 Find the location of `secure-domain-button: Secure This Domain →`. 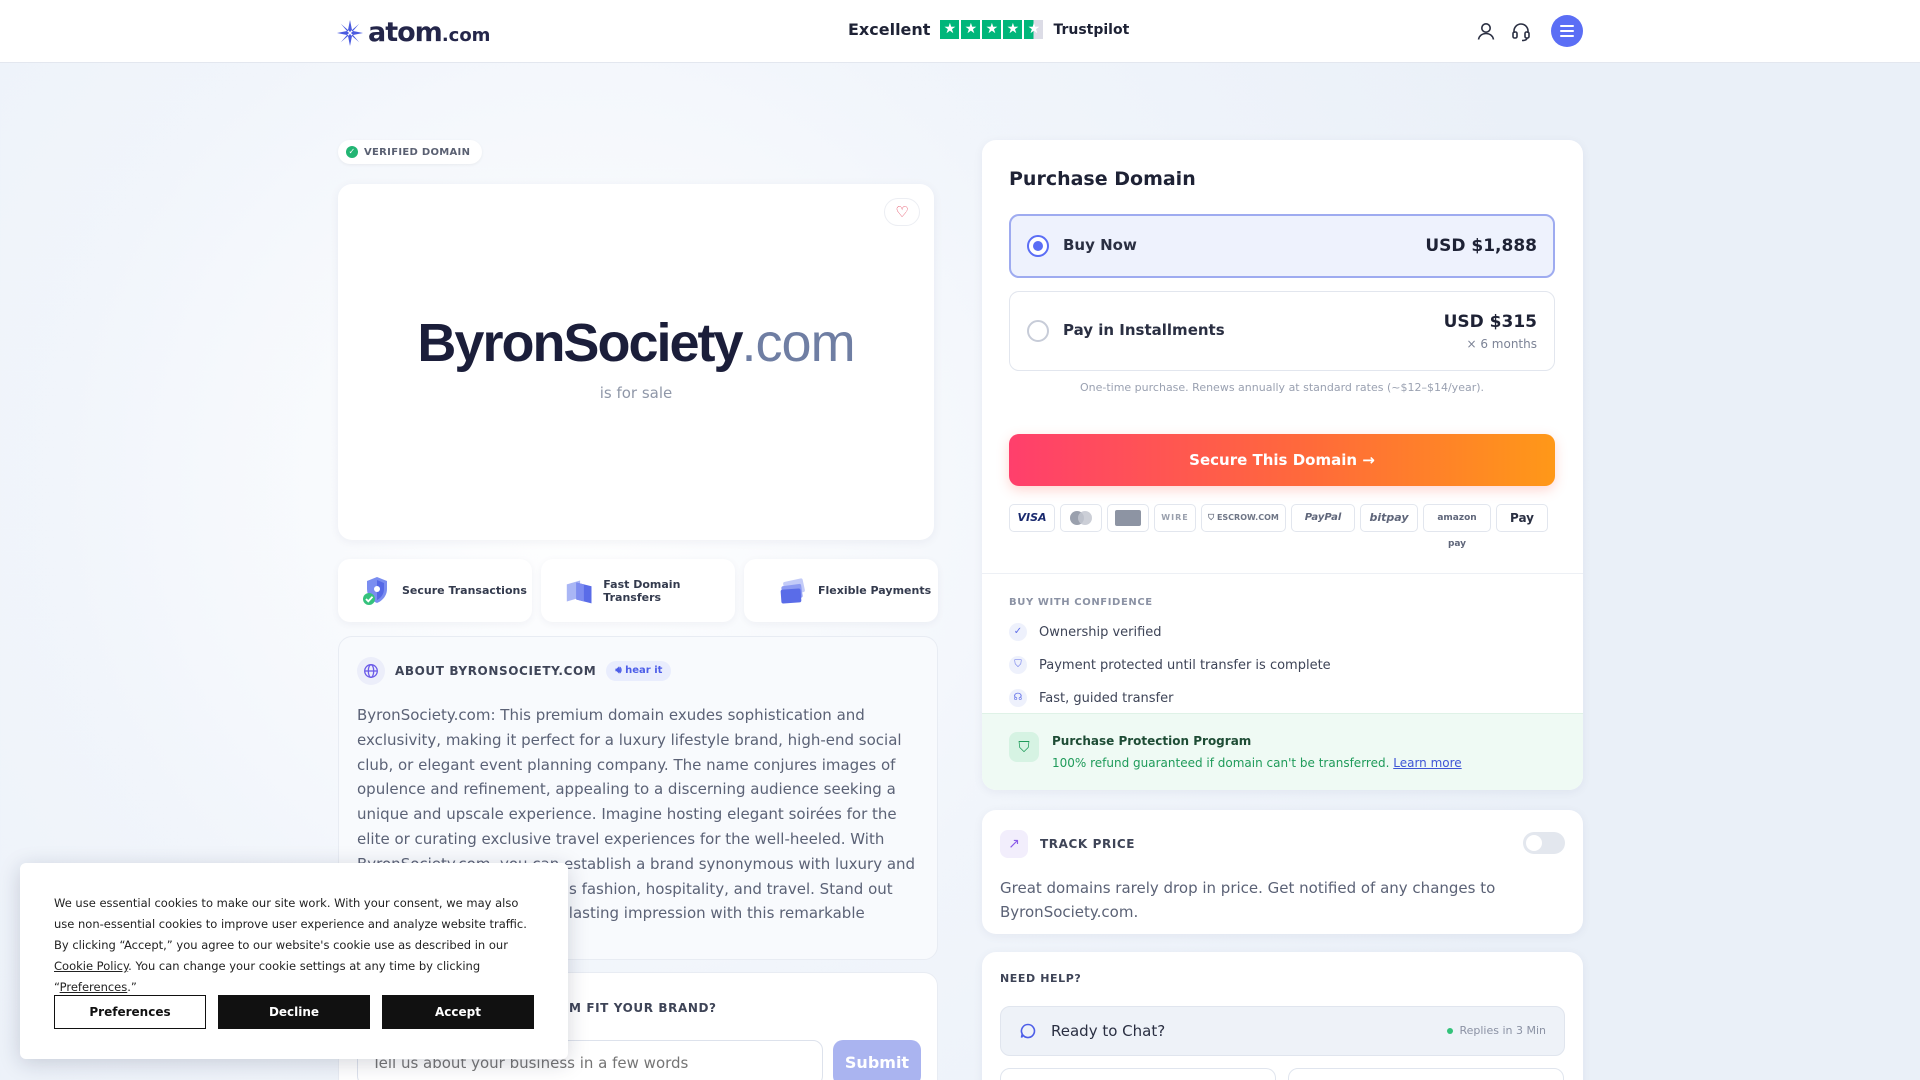

secure-domain-button: Secure This Domain → is located at coordinates (1282, 460).